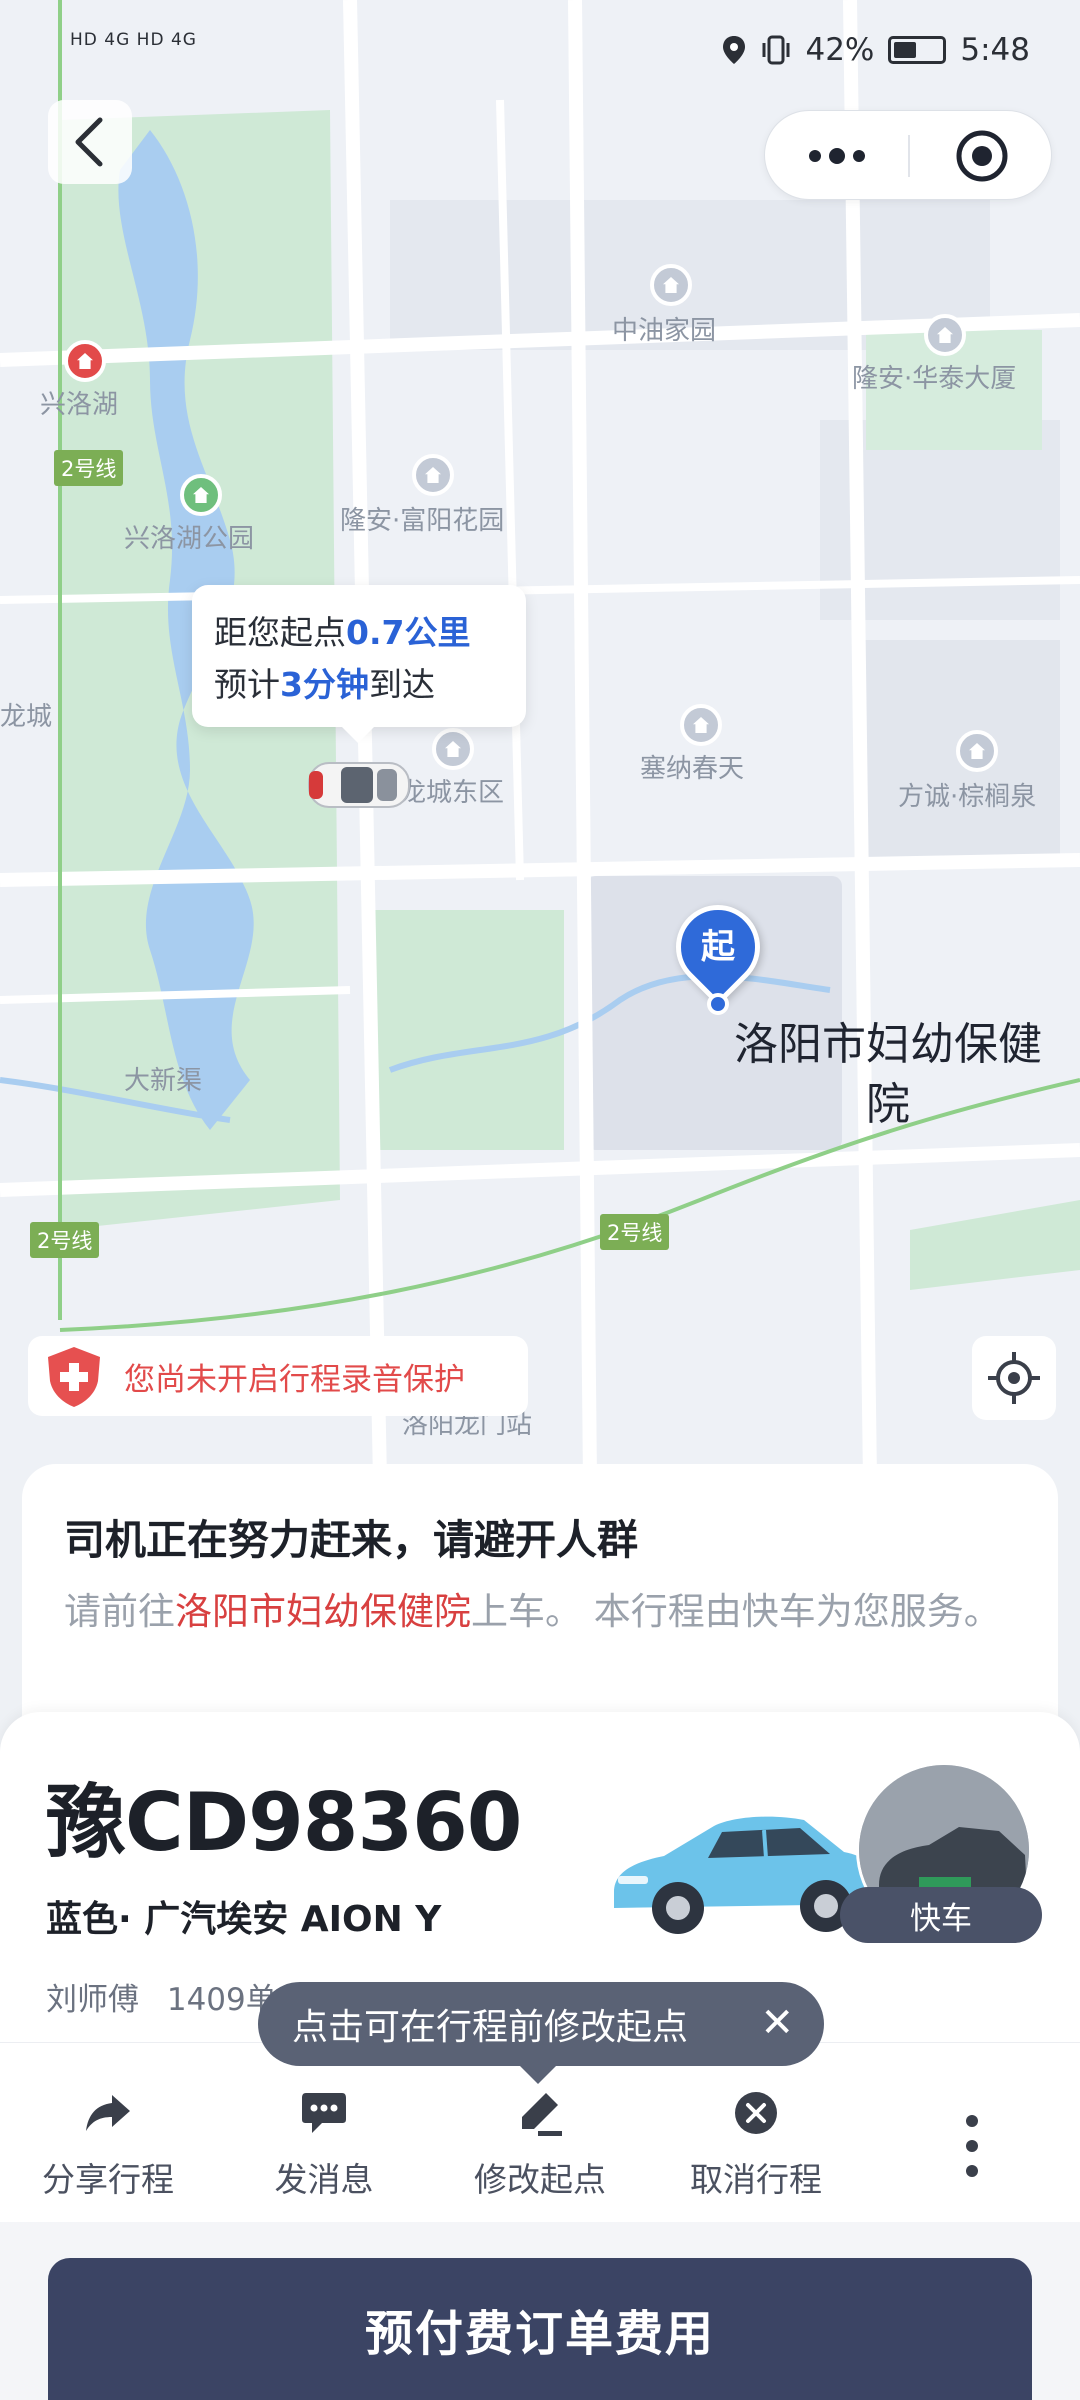 The height and width of the screenshot is (2400, 1080). I want to click on back-button, so click(90, 142).